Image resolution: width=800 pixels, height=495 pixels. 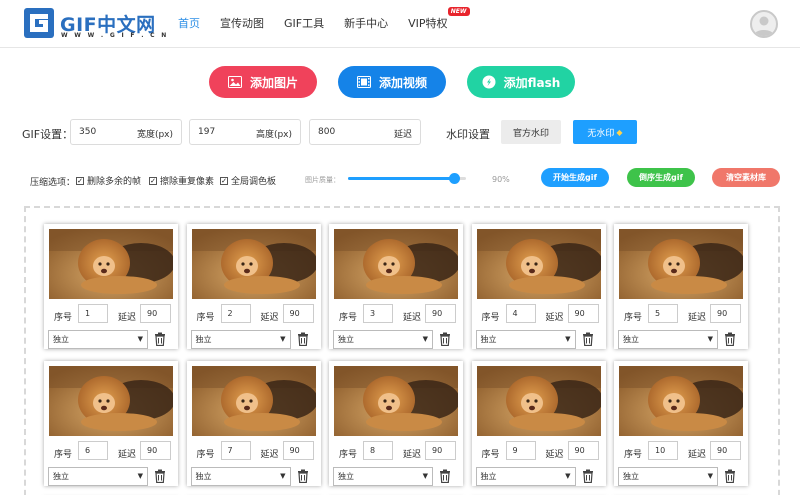 I want to click on seq-input: 9, so click(x=520, y=450).